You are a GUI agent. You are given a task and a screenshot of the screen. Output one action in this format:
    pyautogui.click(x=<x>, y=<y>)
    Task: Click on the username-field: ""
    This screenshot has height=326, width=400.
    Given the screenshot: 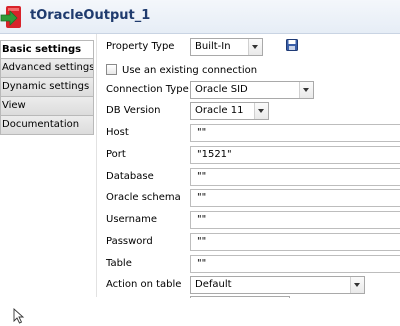 What is the action you would take?
    pyautogui.click(x=295, y=220)
    